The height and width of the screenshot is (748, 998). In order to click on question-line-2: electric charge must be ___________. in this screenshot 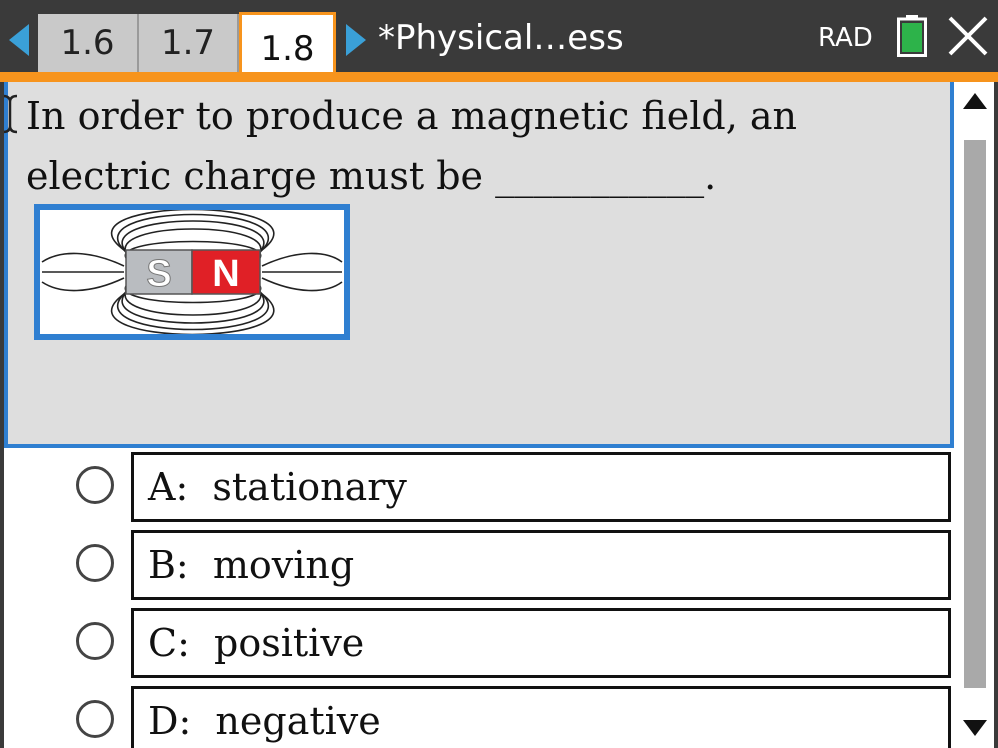, I will do `click(371, 176)`.